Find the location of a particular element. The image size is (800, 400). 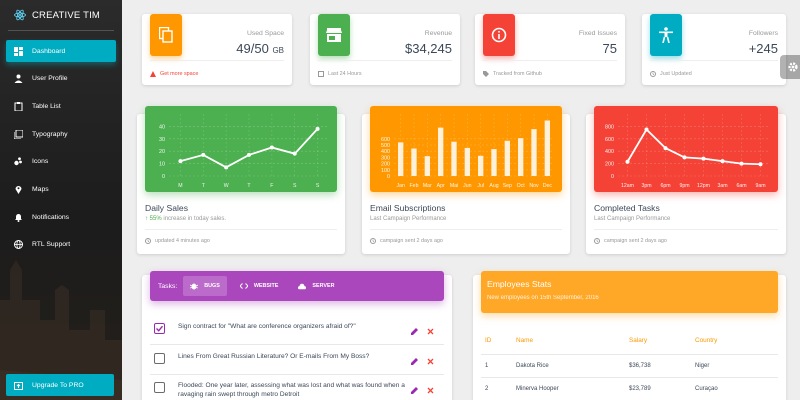

stat-card-fixed-issues: Fixed Issues 75 Tracked from Github is located at coordinates (550, 49).